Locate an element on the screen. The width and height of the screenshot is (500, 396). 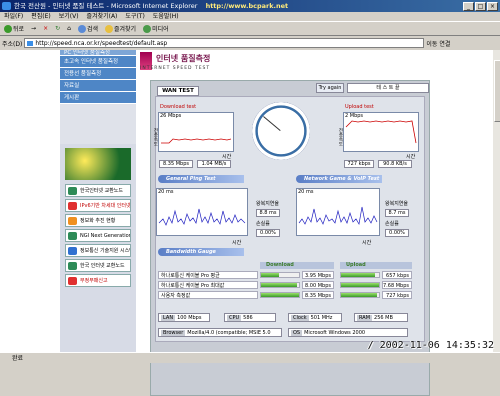
logo-subtitle: INTERNET SPEED TEST is located at coordinates (175, 68).